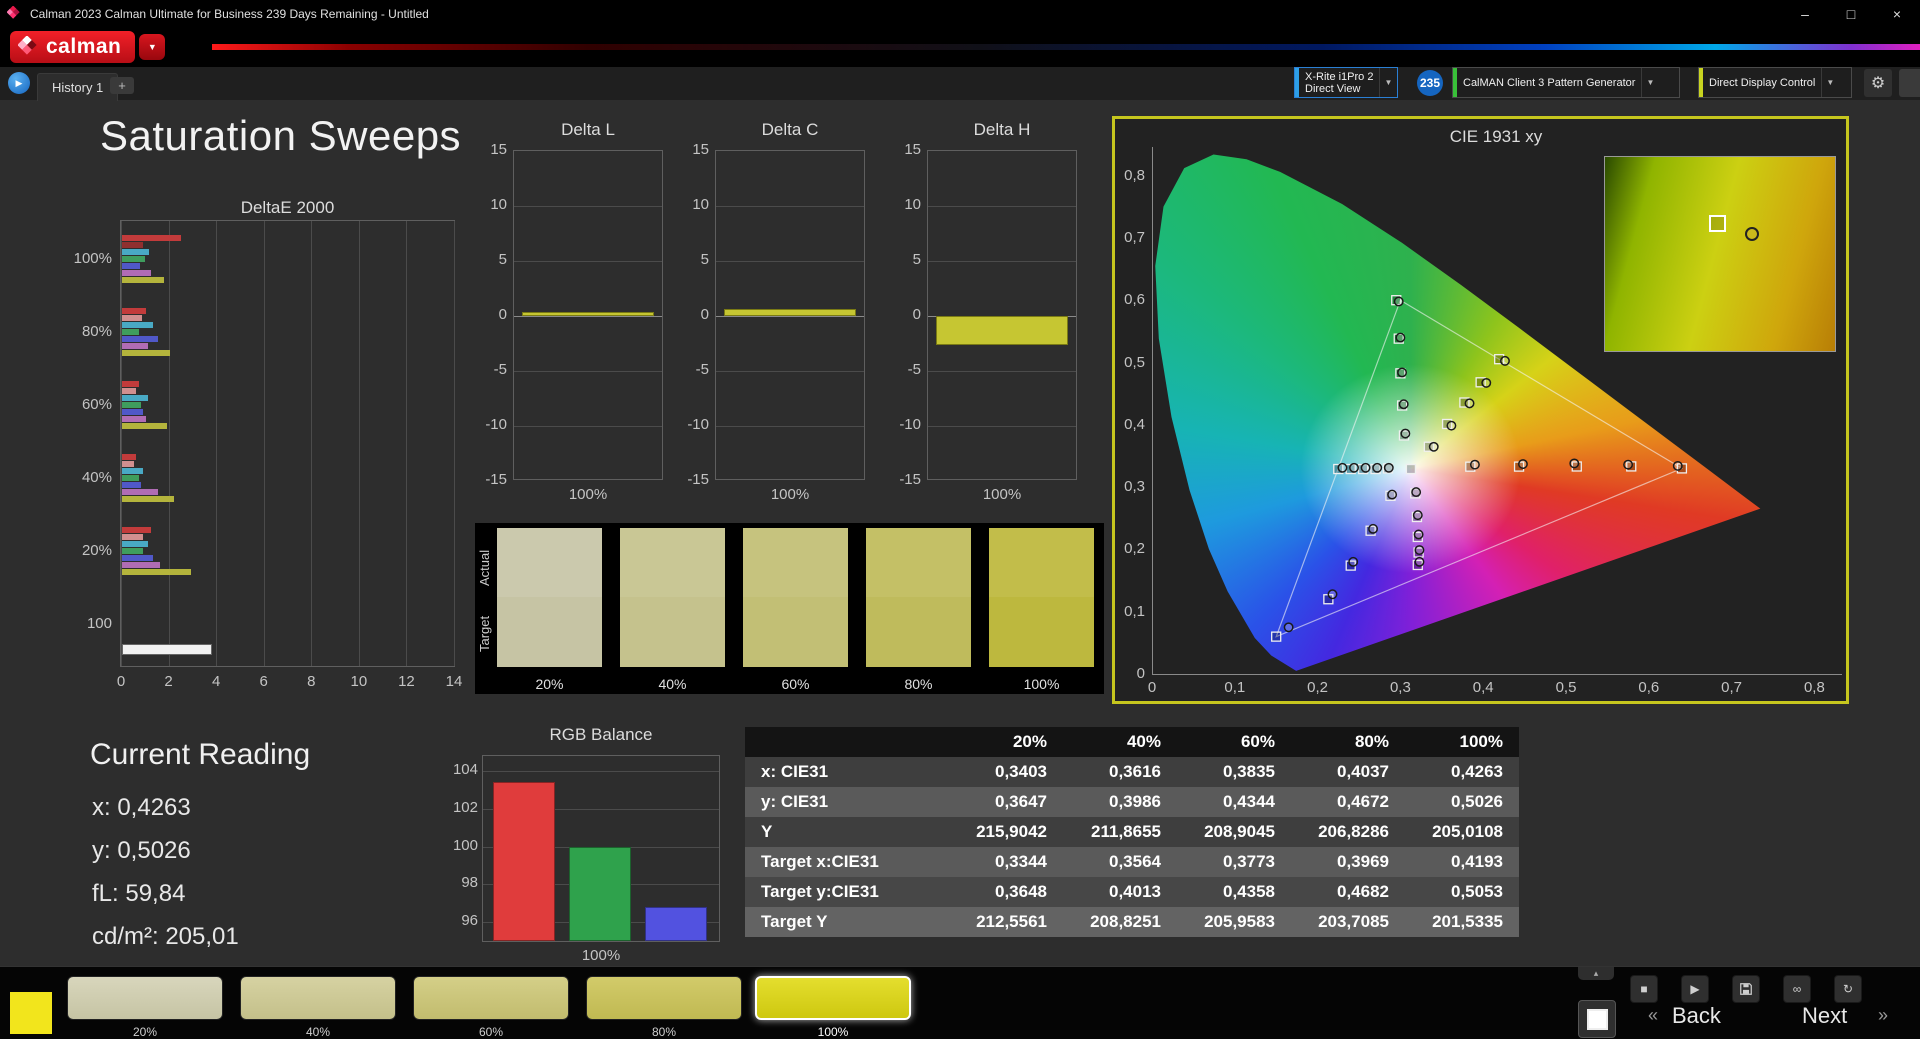 The height and width of the screenshot is (1039, 1920). Describe the element at coordinates (795, 684) in the screenshot. I see `swatch-level-label: 60%` at that location.